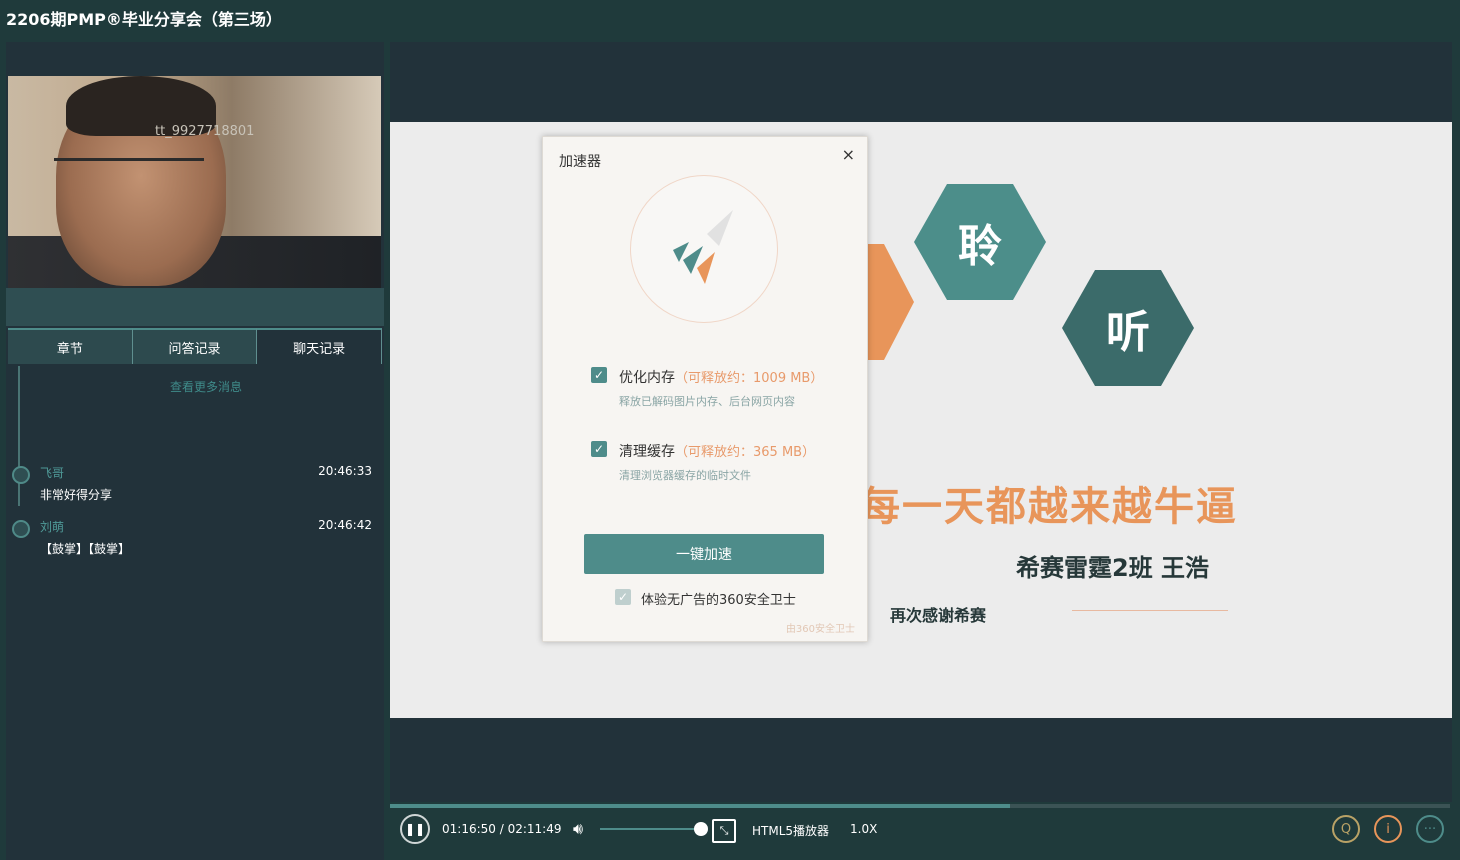 The height and width of the screenshot is (860, 1460). I want to click on tab-bar: 章节 问答记录 聊天记录, so click(195, 346).